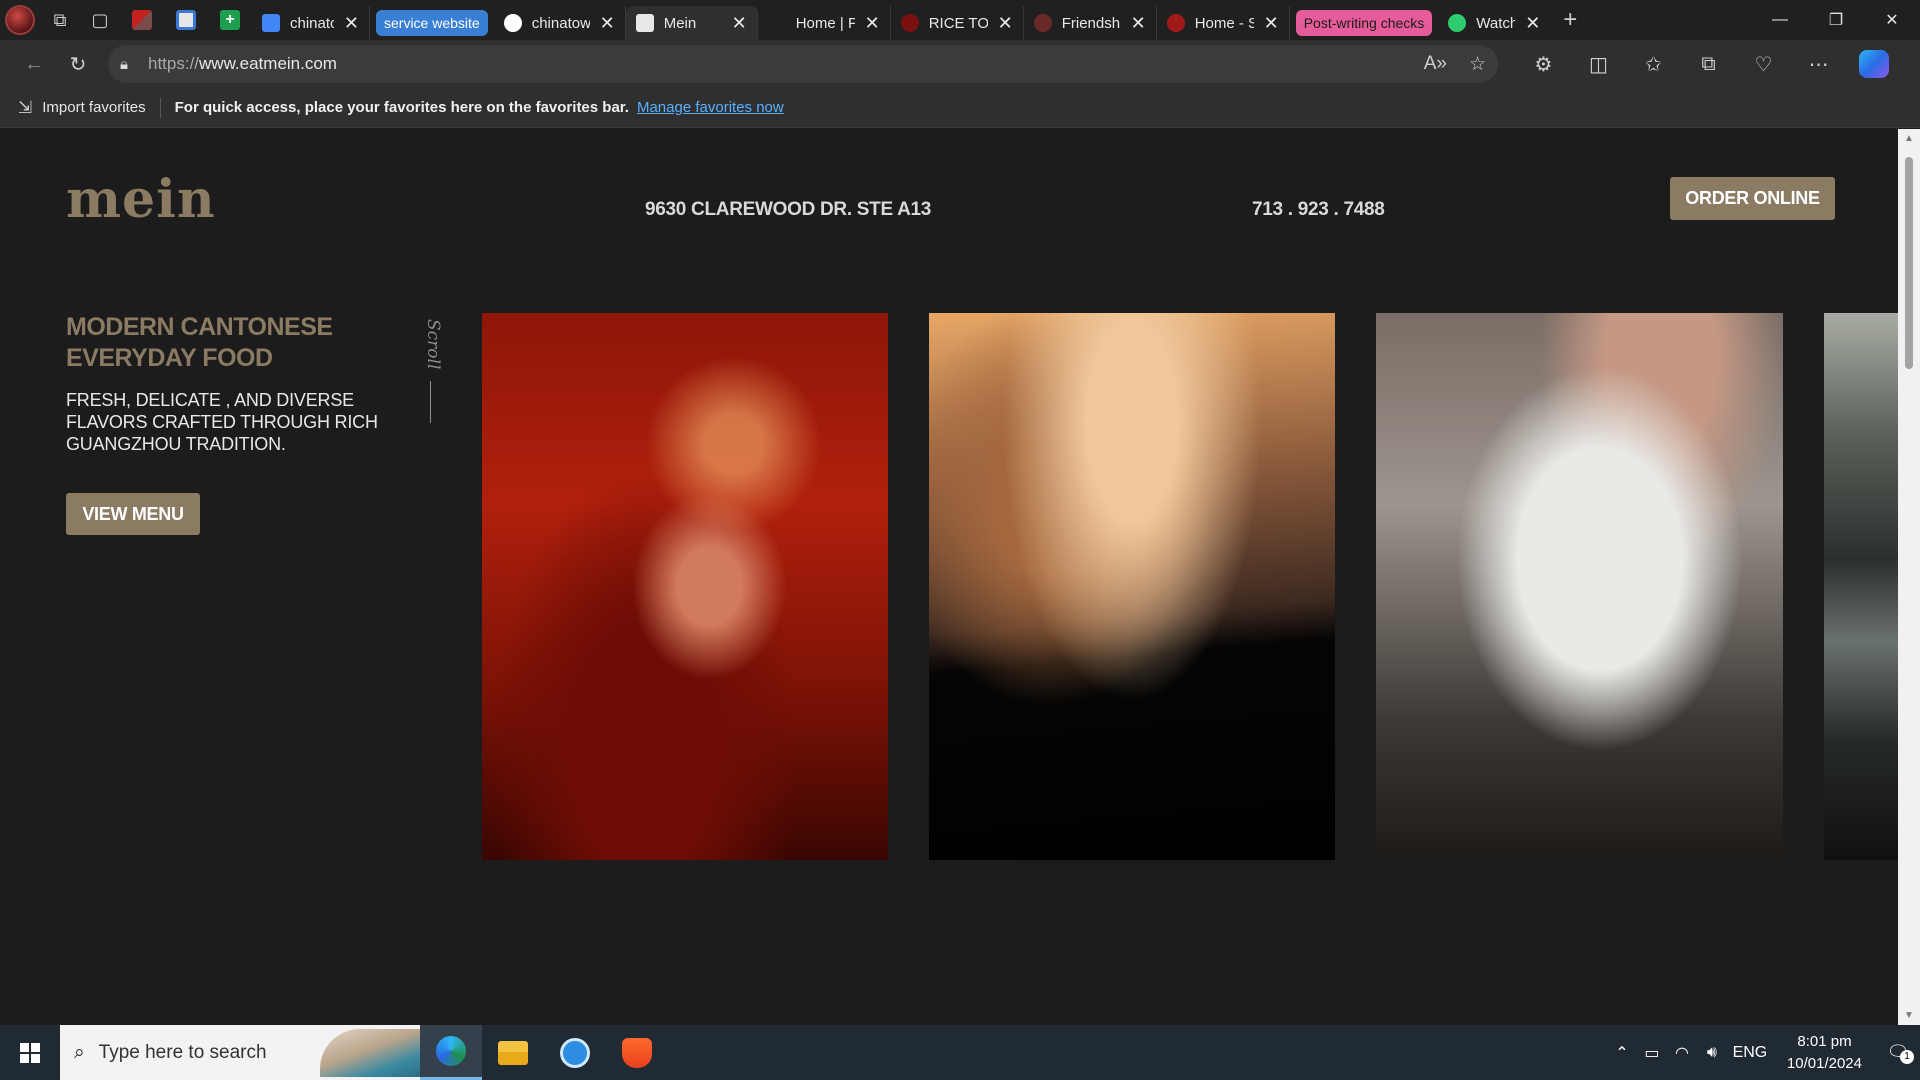 The height and width of the screenshot is (1080, 1920). I want to click on brave-lion-icon, so click(637, 1052).